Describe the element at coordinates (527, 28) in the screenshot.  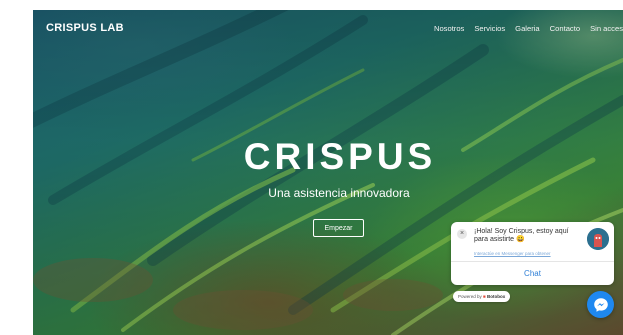
I see `nav-item-galeria: Galeria` at that location.